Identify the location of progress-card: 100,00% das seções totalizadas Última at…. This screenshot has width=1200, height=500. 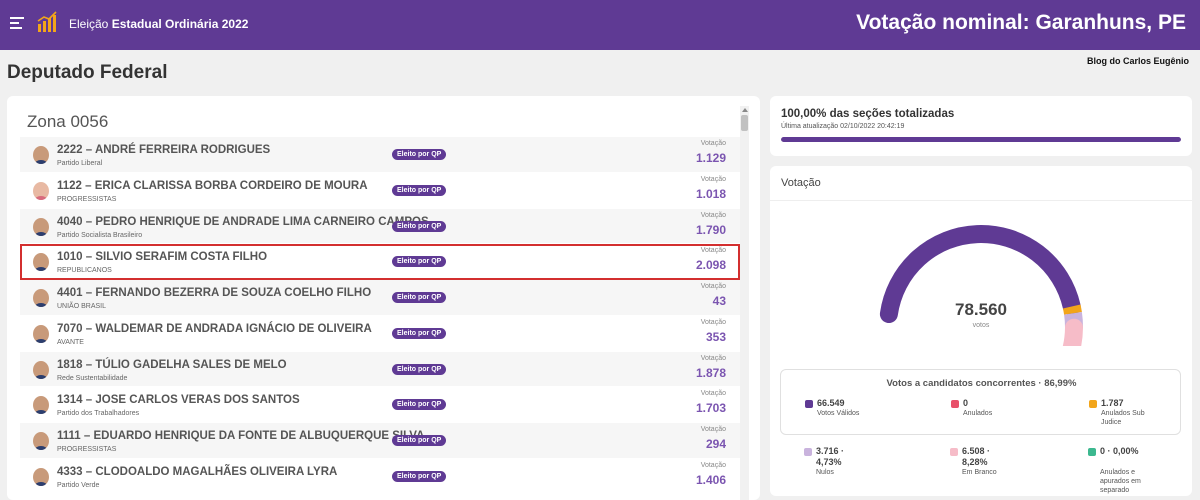
(981, 126).